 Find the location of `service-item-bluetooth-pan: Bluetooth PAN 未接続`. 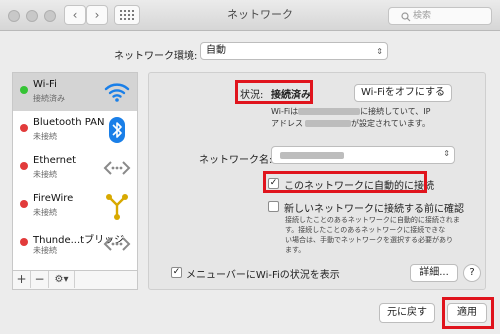

service-item-bluetooth-pan: Bluetooth PAN 未接続 is located at coordinates (75, 130).